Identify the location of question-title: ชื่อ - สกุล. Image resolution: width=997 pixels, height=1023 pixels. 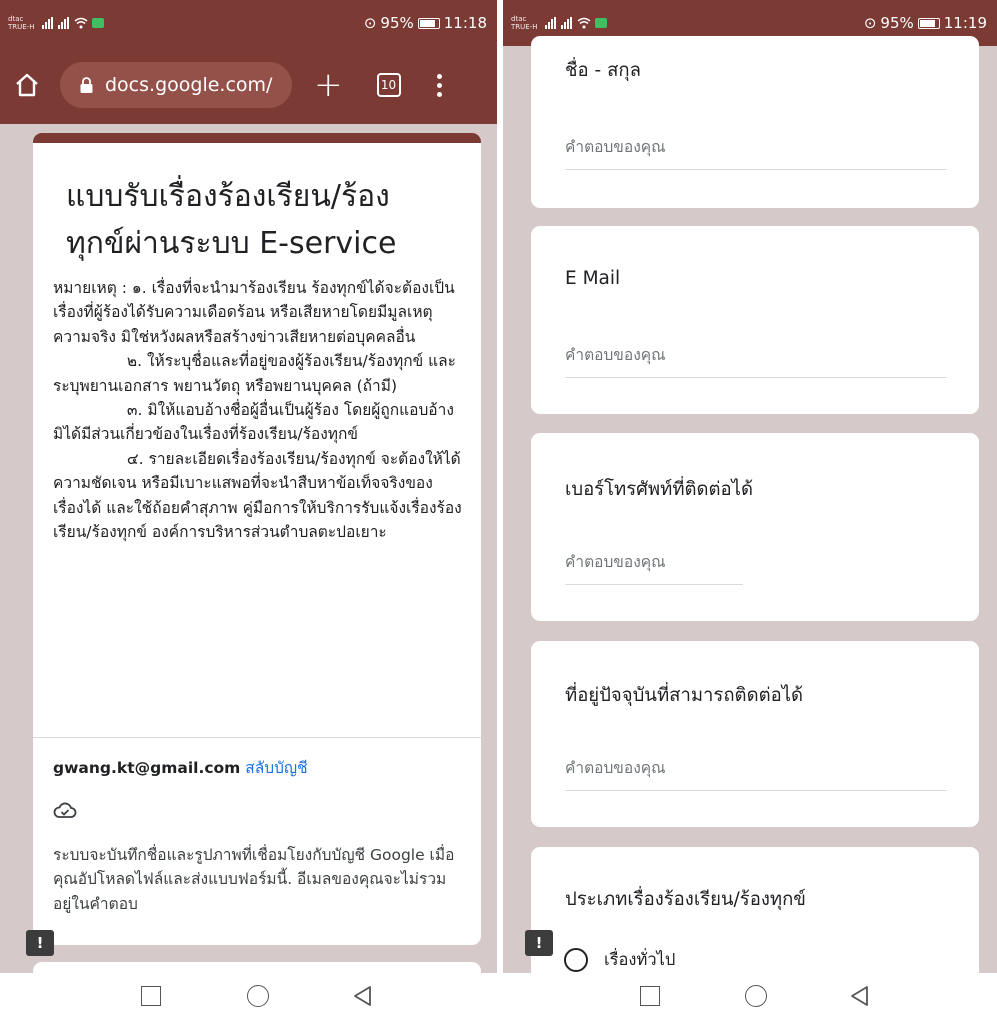
(603, 70).